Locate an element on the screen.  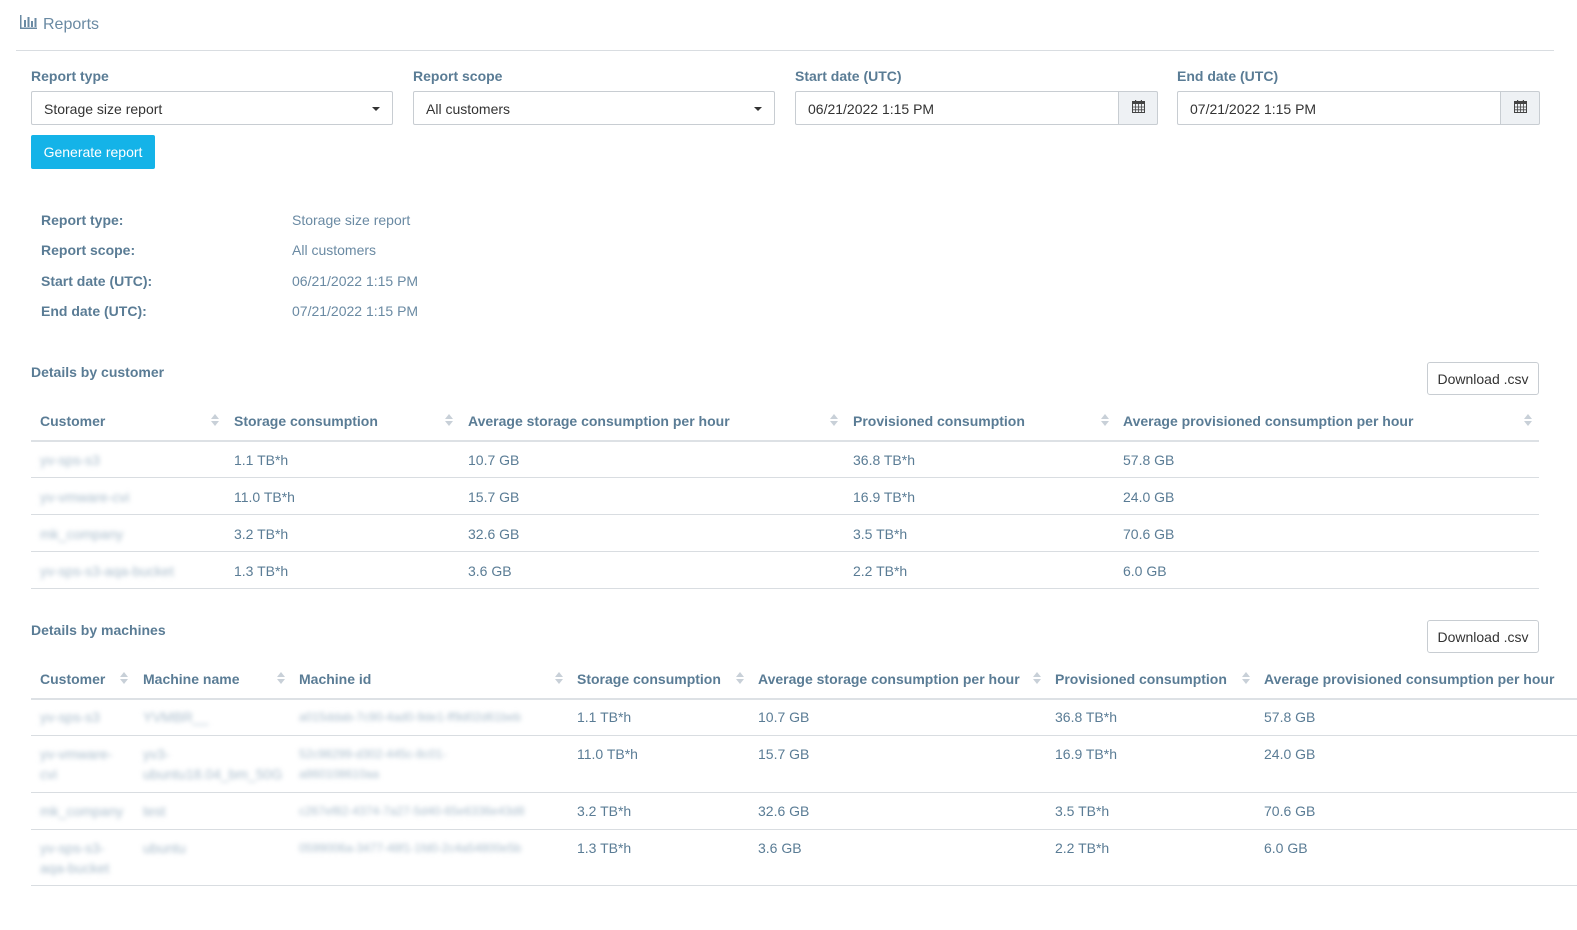
report-type-value: Storage size report is located at coordinates (103, 109).